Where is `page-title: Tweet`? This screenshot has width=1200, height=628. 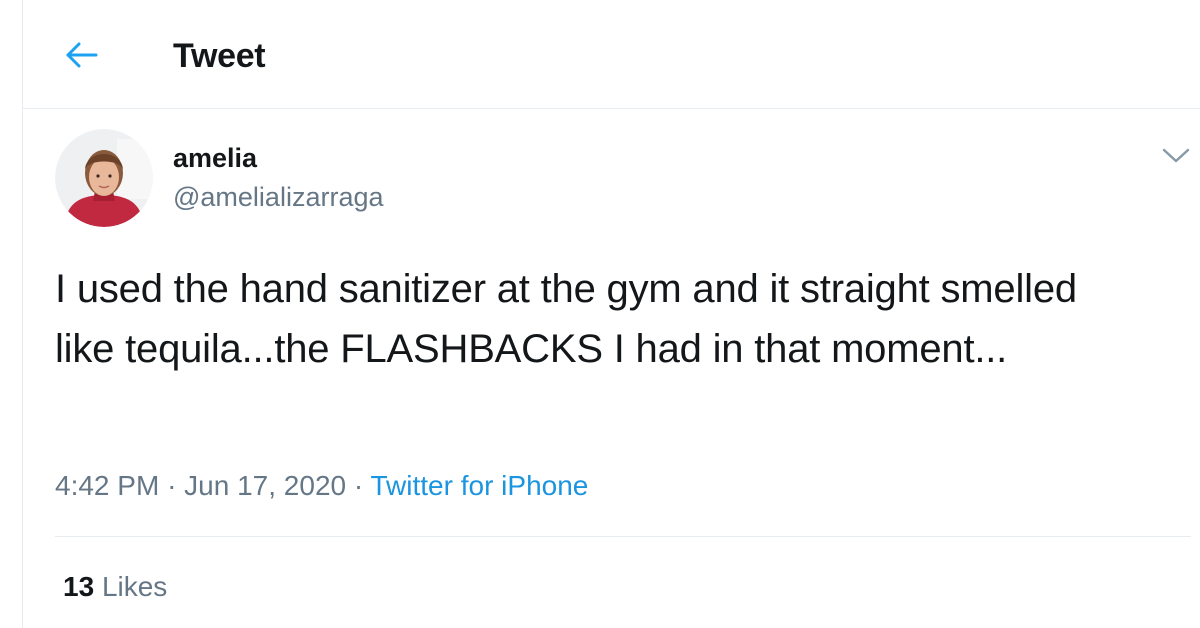 page-title: Tweet is located at coordinates (219, 56).